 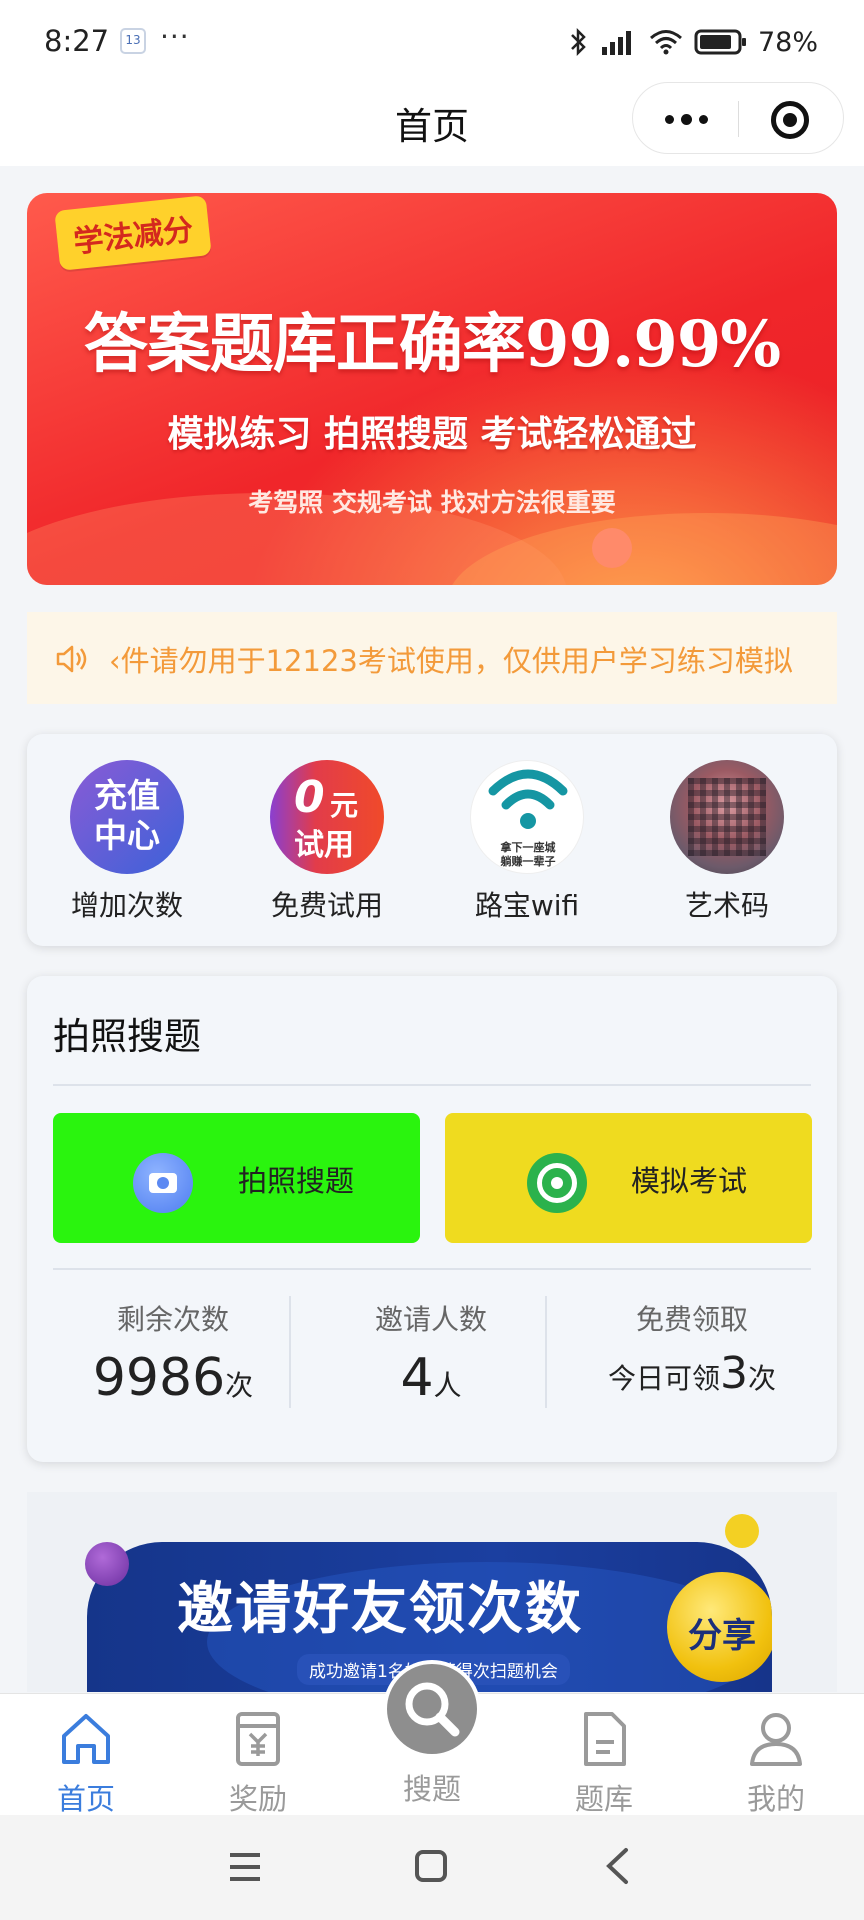 What do you see at coordinates (528, 861) in the screenshot?
I see `wifi-caption-line: 躺赚一辈子` at bounding box center [528, 861].